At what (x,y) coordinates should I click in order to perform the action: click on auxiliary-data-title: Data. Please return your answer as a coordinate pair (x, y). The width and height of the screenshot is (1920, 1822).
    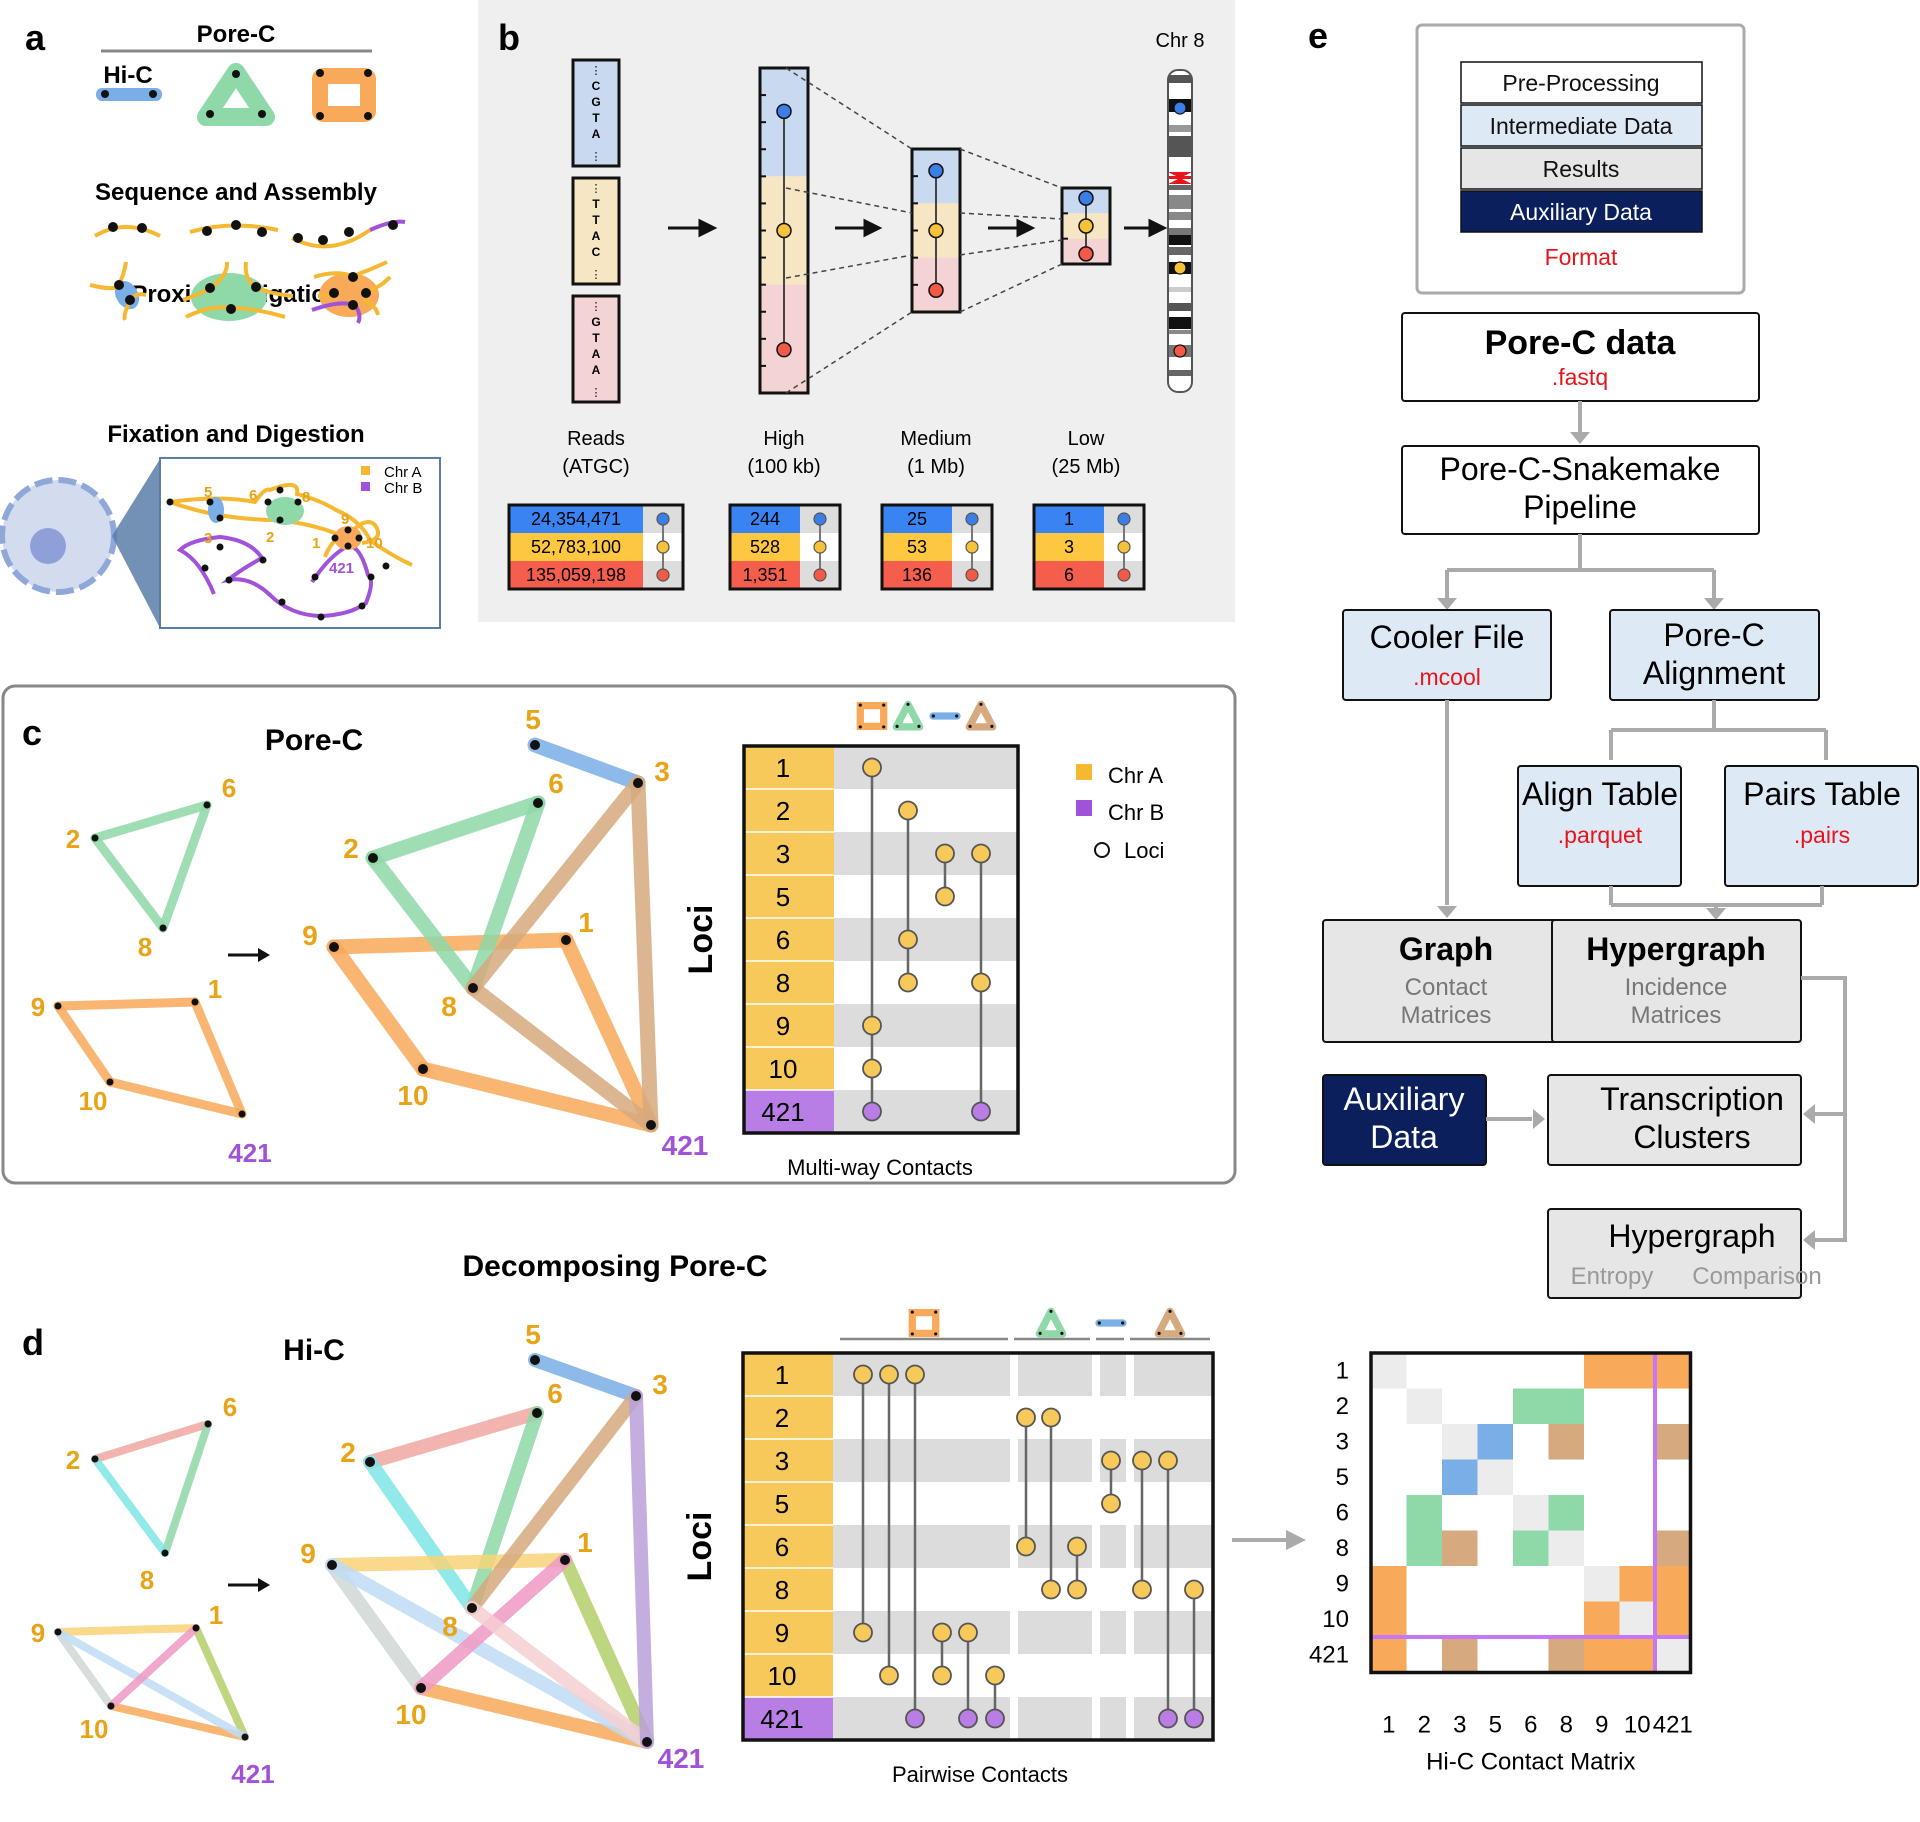
    Looking at the image, I should click on (1404, 1137).